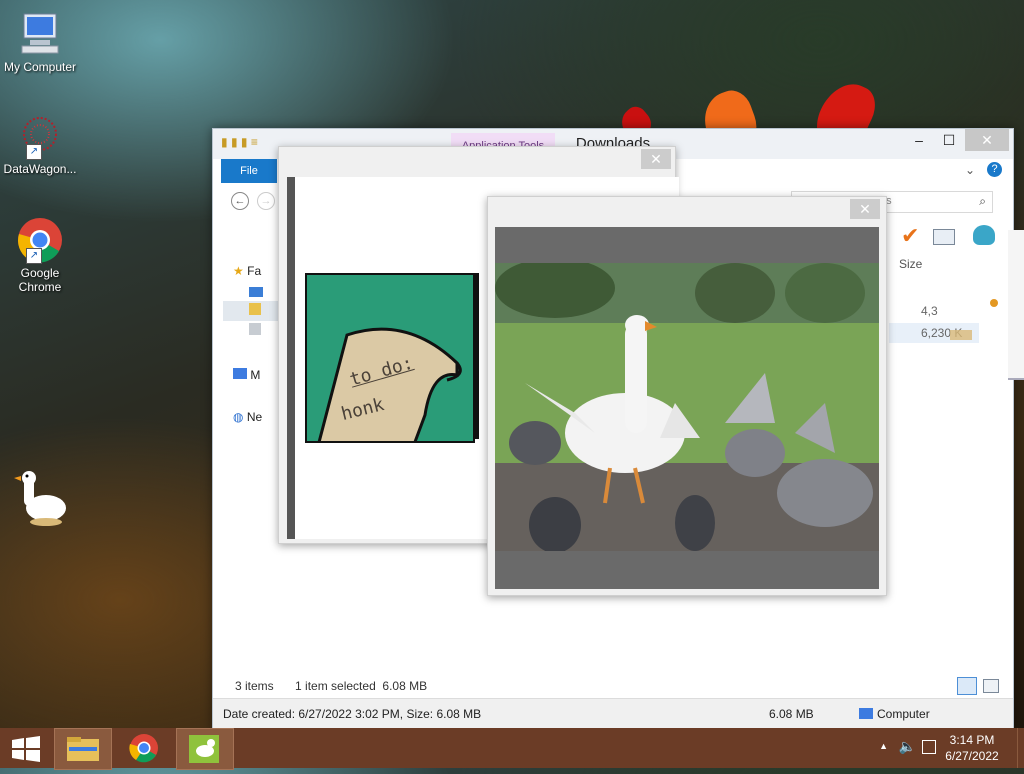  I want to click on tab-file: File, so click(249, 171).